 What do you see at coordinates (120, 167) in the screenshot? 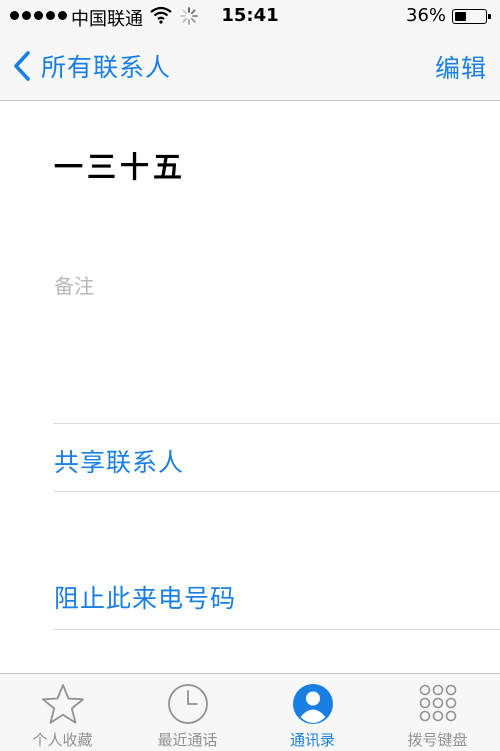
I see `contact-name: 一三十五` at bounding box center [120, 167].